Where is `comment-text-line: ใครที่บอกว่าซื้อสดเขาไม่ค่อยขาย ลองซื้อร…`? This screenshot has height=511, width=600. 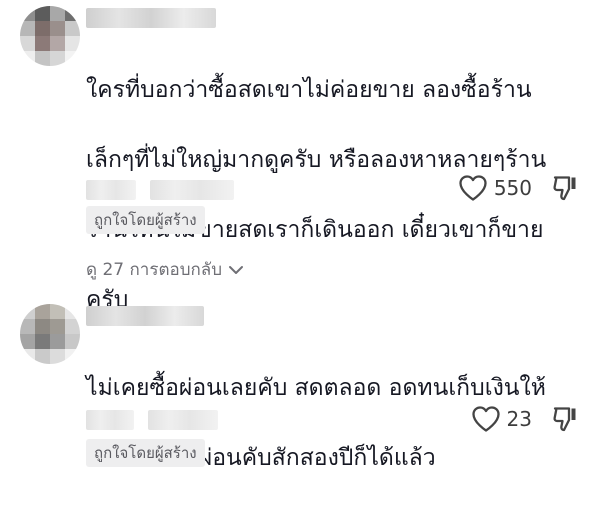
comment-text-line: ใครที่บอกว่าซื้อสดเขาไม่ค่อยขาย ลองซื้อร… is located at coordinates (309, 90).